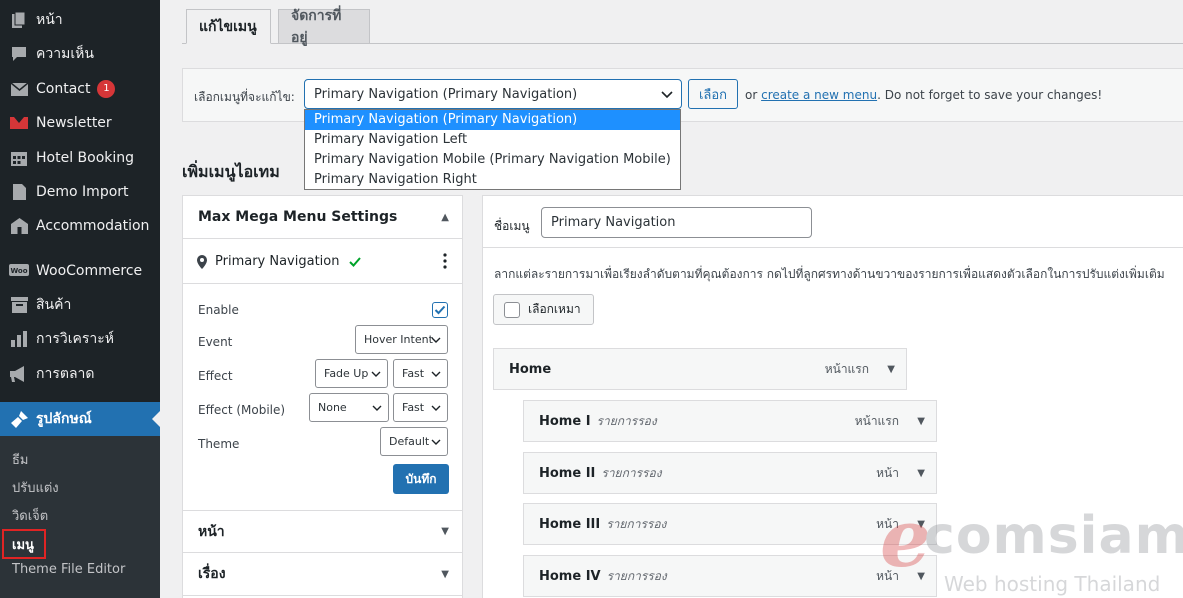 This screenshot has width=1183, height=598. I want to click on sidebar-item-label: การตลาด, so click(65, 374).